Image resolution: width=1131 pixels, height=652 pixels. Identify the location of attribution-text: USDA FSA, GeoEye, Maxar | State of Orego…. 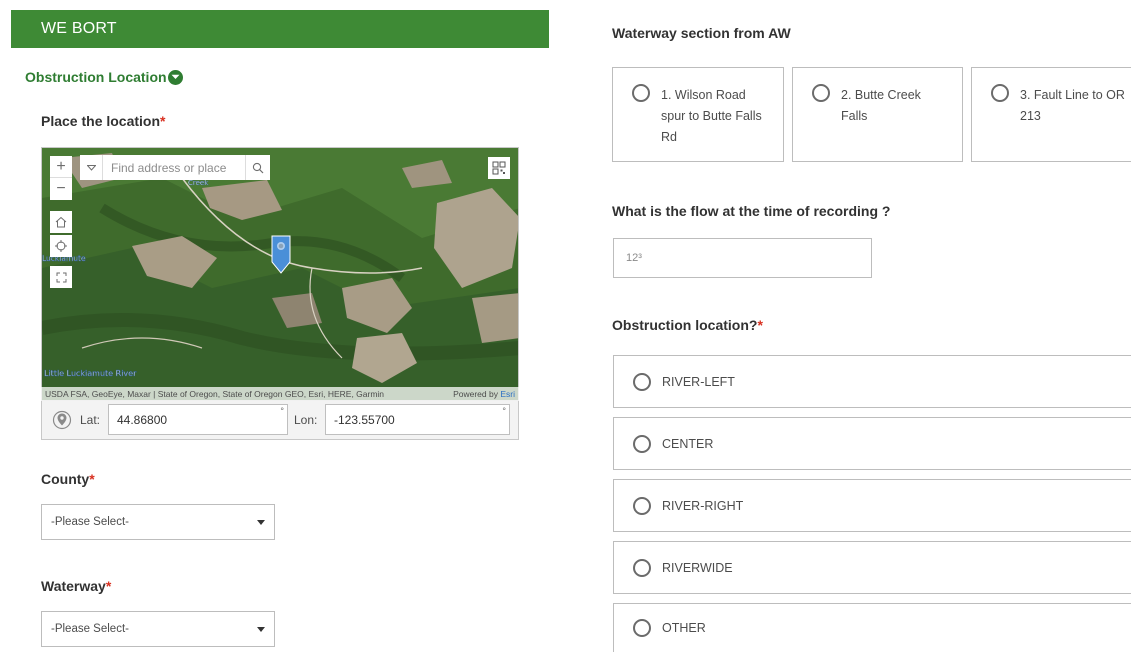
(215, 394).